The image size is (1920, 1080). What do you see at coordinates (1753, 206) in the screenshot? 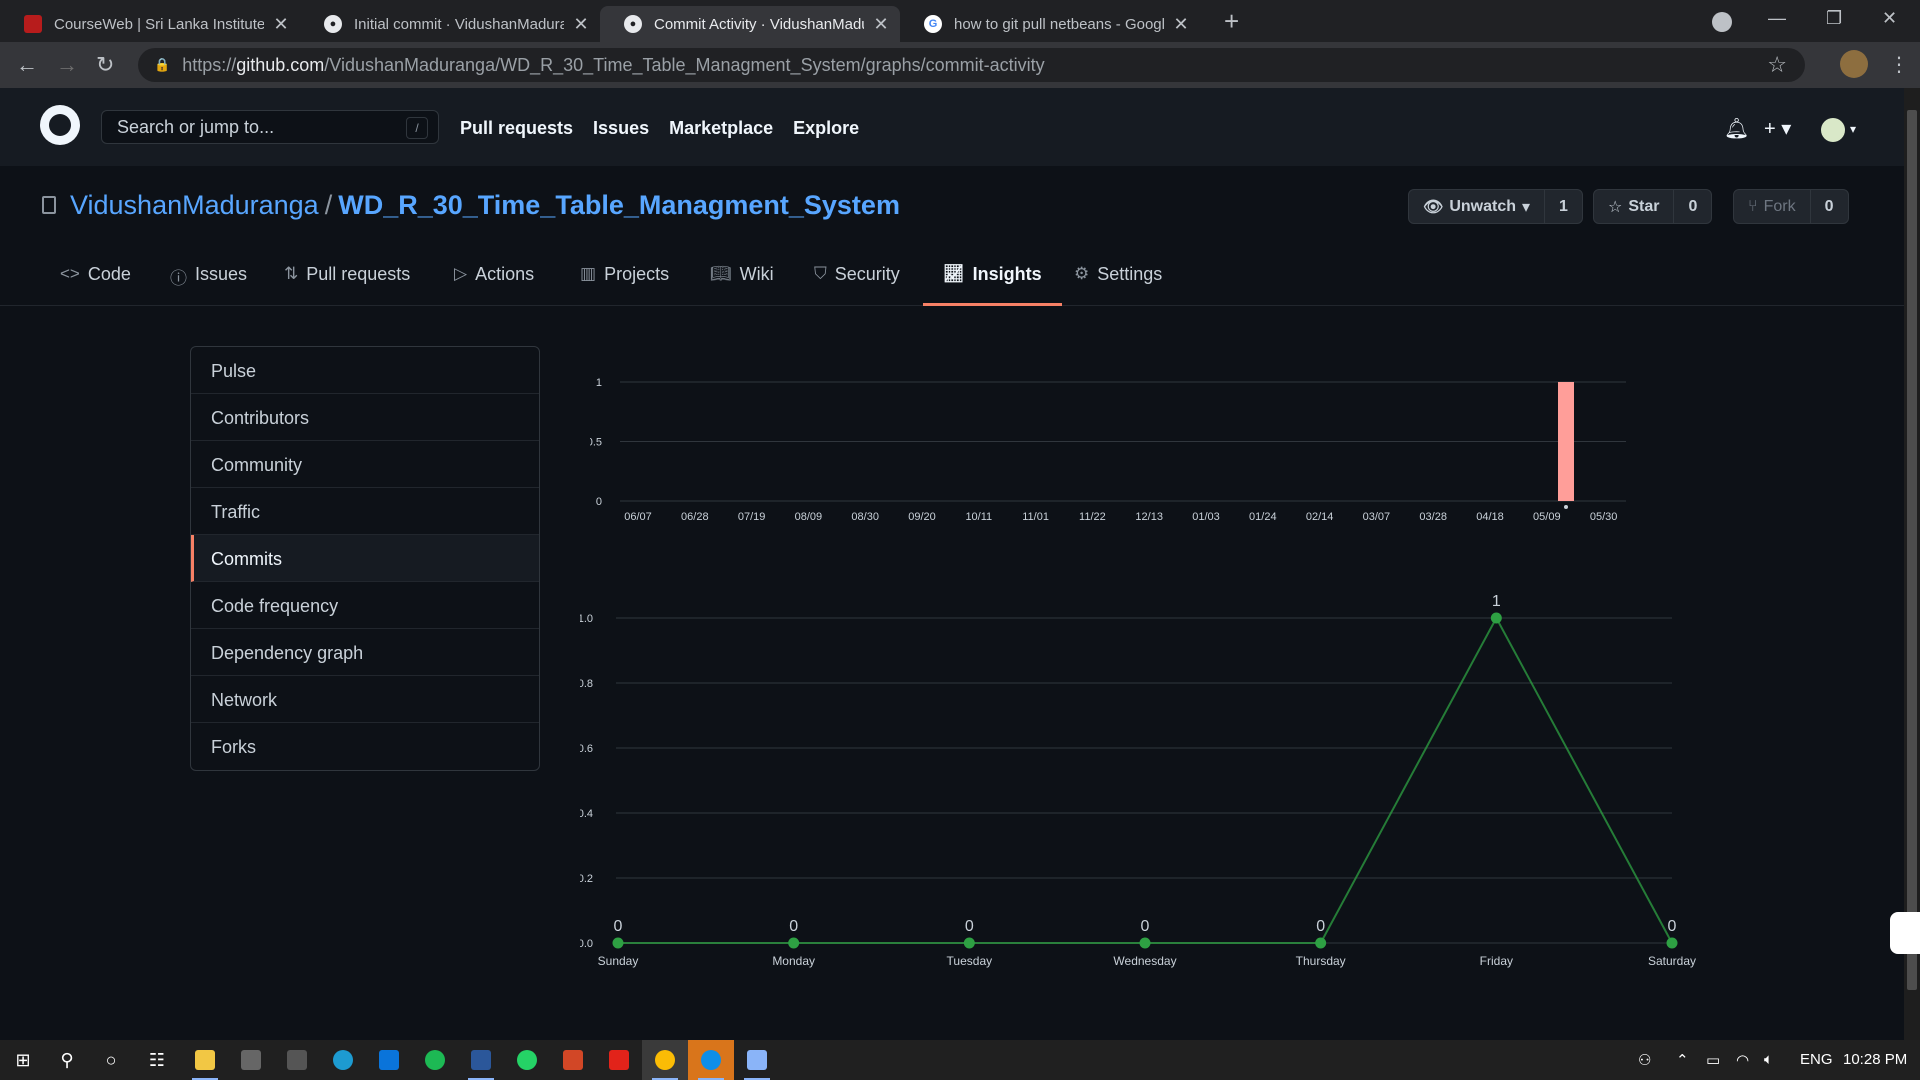
I see `fork-icon: ⑂` at bounding box center [1753, 206].